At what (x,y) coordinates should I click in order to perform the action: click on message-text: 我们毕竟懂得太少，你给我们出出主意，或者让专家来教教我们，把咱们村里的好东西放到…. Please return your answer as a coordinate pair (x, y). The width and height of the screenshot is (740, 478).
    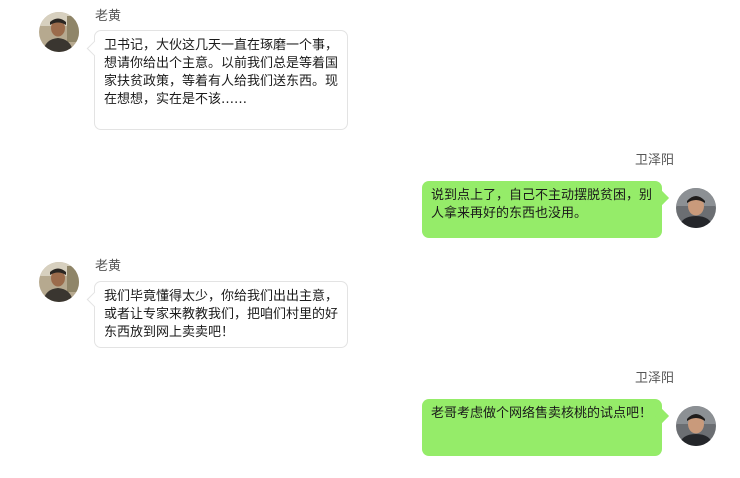
    Looking at the image, I should click on (221, 314).